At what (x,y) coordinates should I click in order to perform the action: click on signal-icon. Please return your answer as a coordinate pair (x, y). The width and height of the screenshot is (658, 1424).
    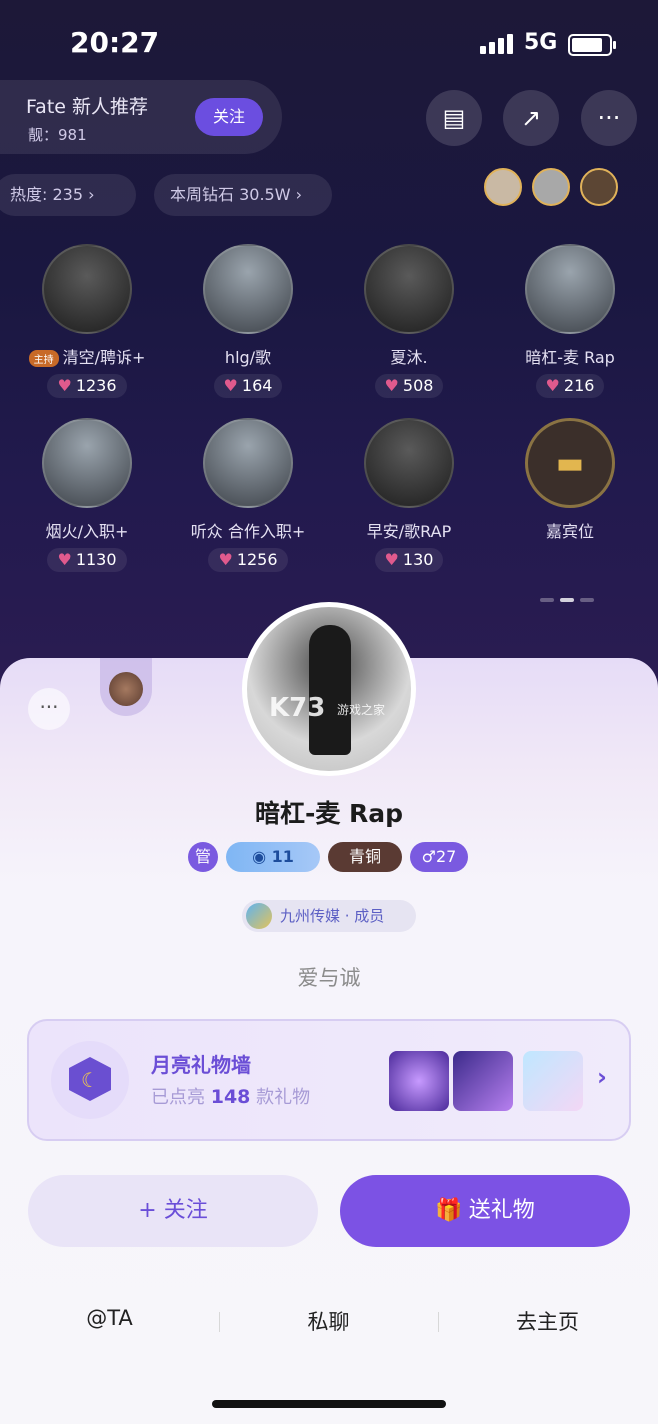
    Looking at the image, I should click on (498, 44).